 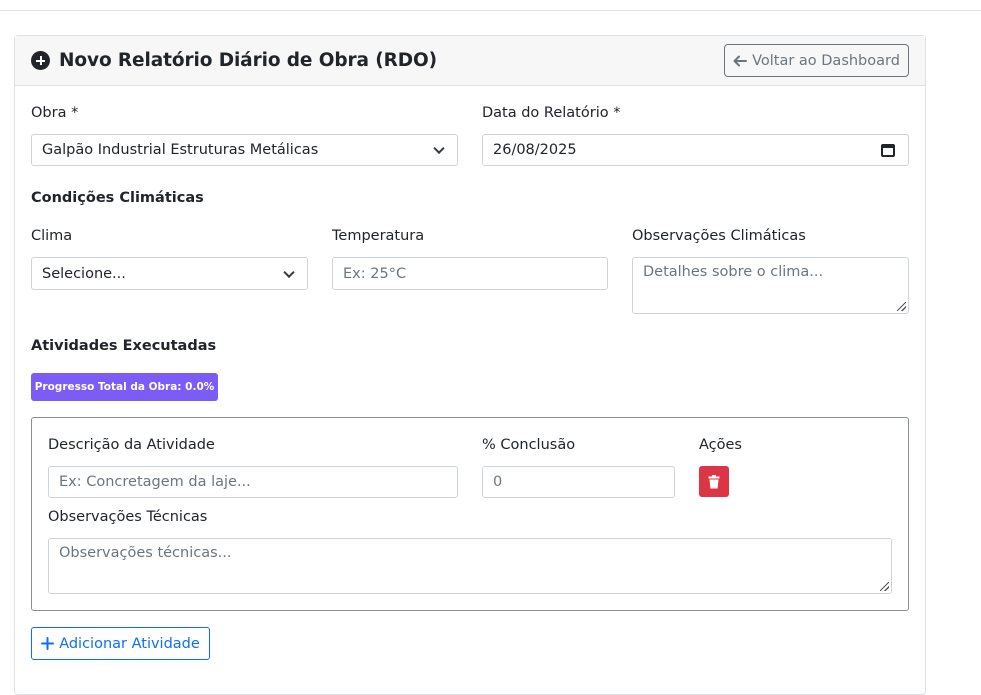 I want to click on obra-select-value: Galpão Industrial Estruturas Metálicas, so click(x=180, y=150).